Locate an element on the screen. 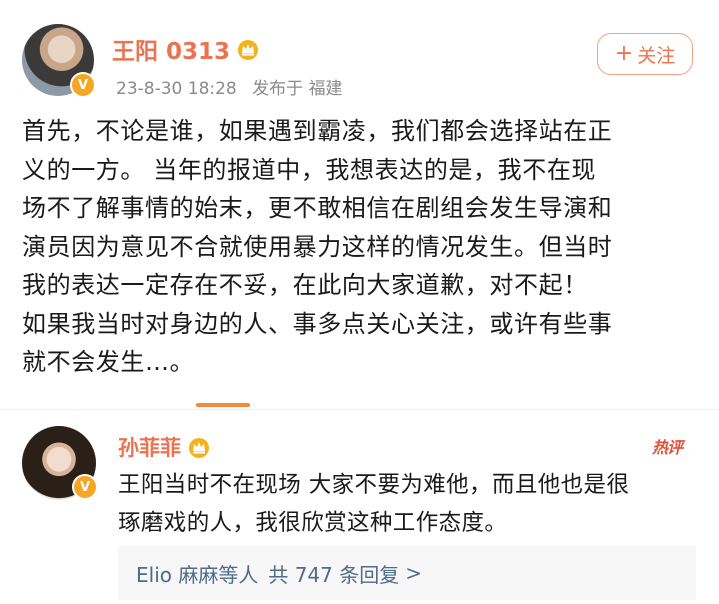 This screenshot has height=604, width=719. author-name: 王阳 0313 is located at coordinates (171, 49).